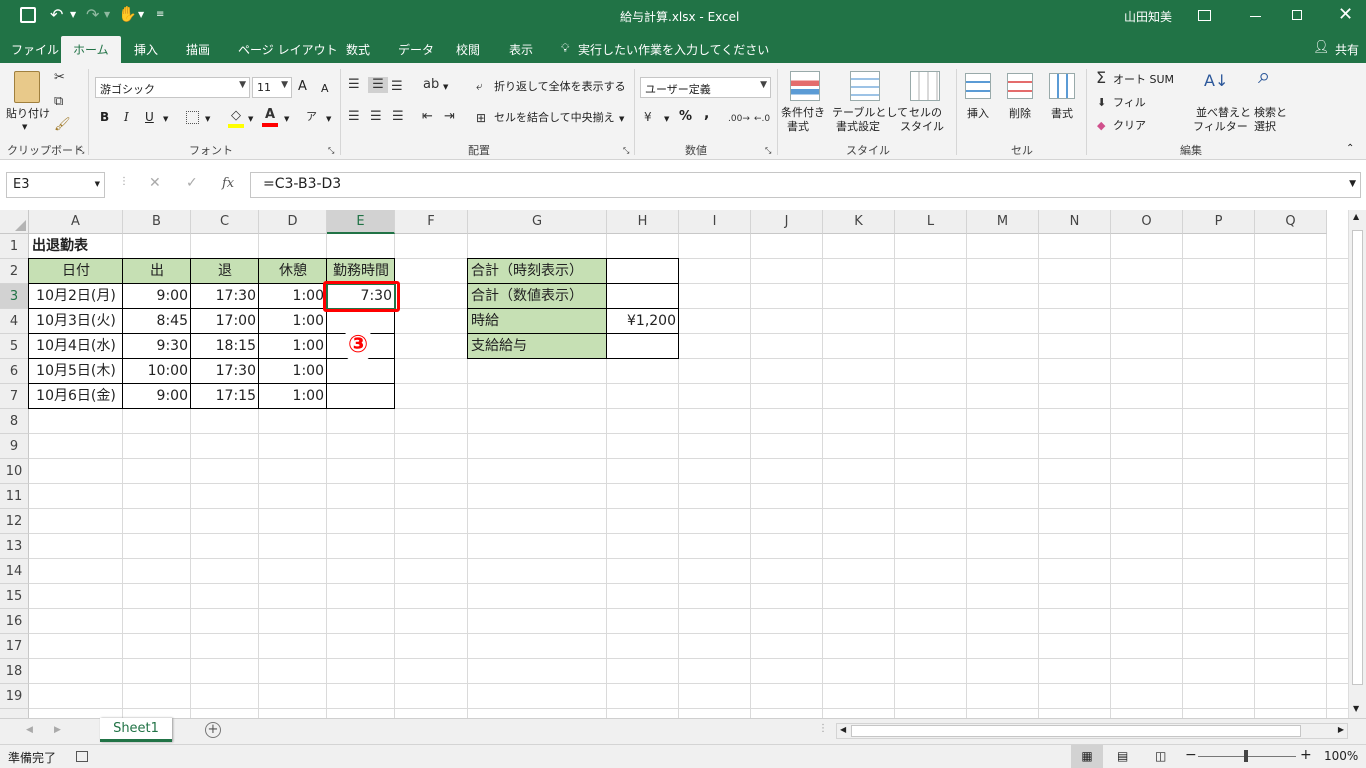 This screenshot has width=1366, height=768. Describe the element at coordinates (165, 119) in the screenshot. I see `underline-dropdown-icon: ▼` at that location.